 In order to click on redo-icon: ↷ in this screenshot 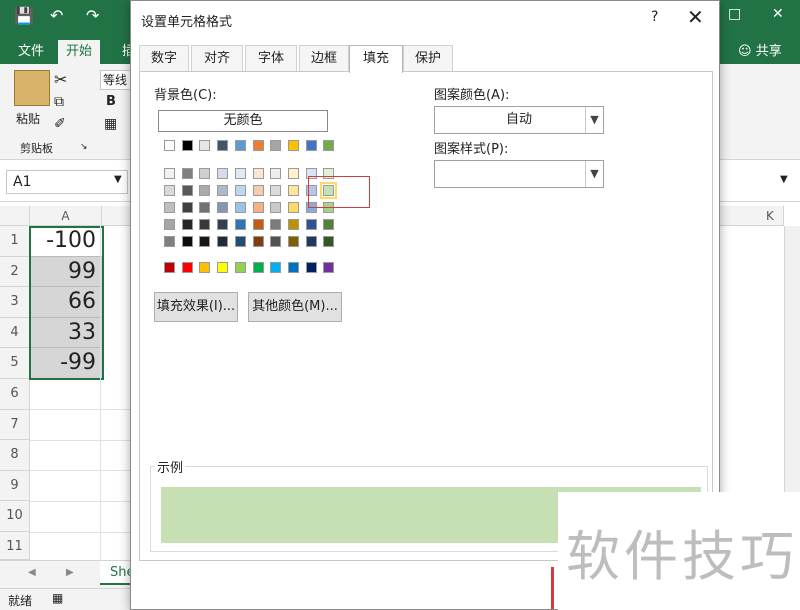, I will do `click(92, 15)`.